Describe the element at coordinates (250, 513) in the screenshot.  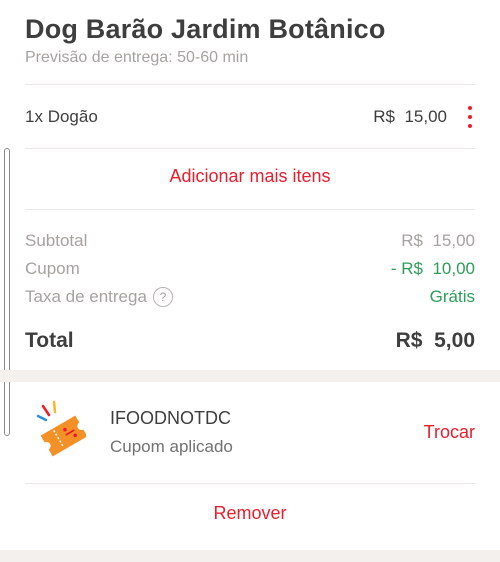
I see `remove-coupon-button: Remover` at that location.